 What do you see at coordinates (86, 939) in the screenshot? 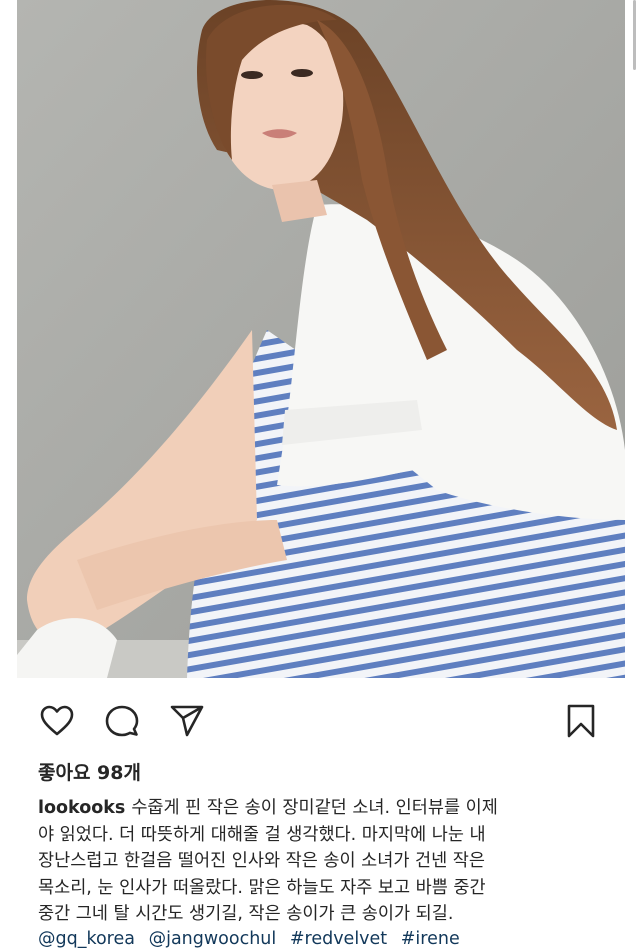
I see `mention-gq-korea: @gq_korea` at bounding box center [86, 939].